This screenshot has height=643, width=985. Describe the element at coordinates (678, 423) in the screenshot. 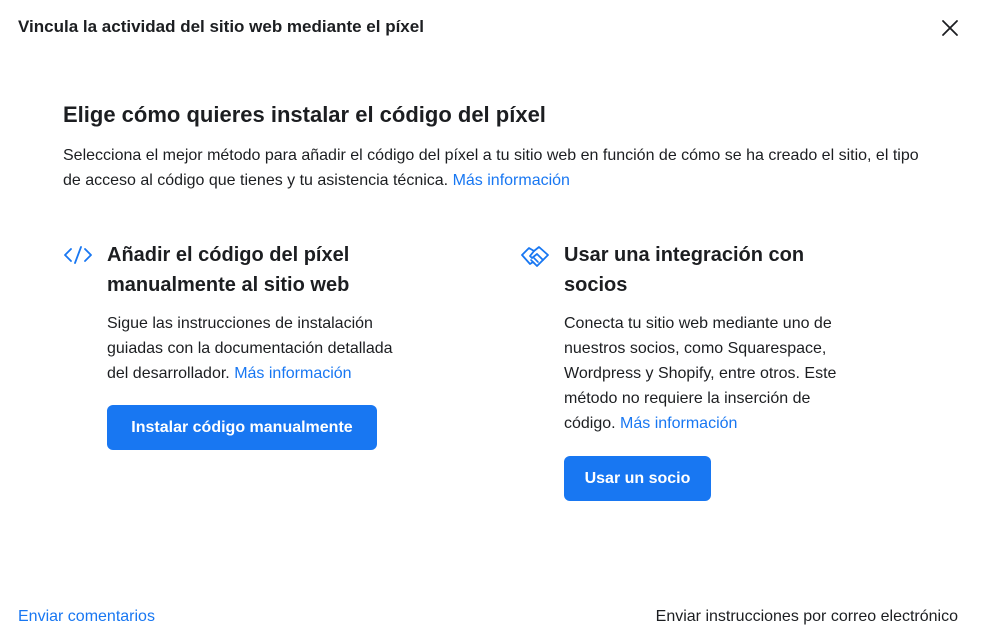

I see `option-partner-more-info-link: Más información` at that location.